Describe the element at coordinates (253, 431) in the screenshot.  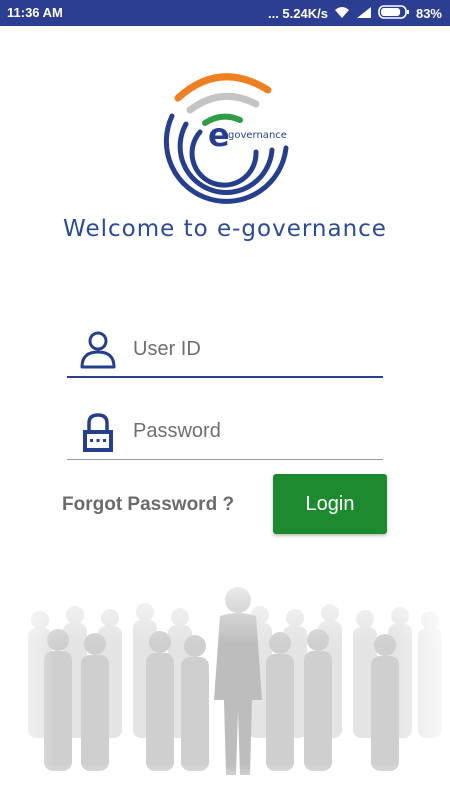
I see `password-input` at that location.